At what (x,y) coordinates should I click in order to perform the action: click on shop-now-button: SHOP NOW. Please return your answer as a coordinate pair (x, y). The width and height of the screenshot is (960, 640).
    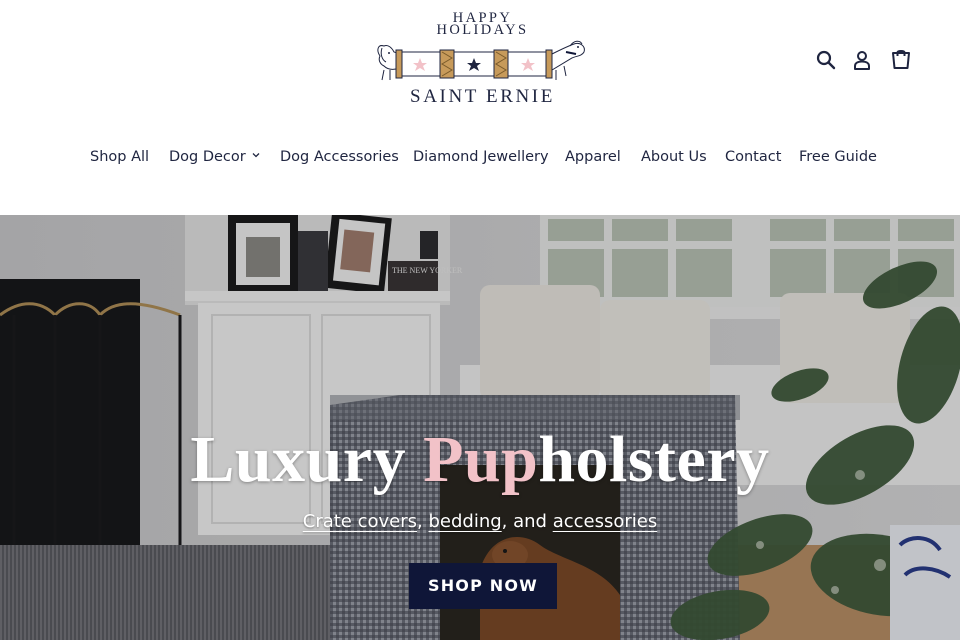
    Looking at the image, I should click on (483, 586).